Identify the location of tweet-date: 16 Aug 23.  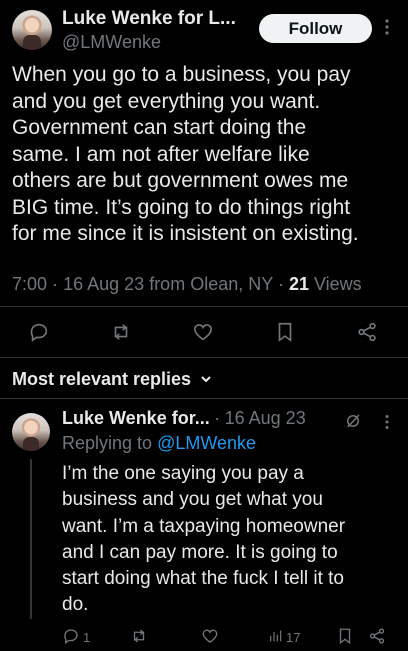
(103, 284).